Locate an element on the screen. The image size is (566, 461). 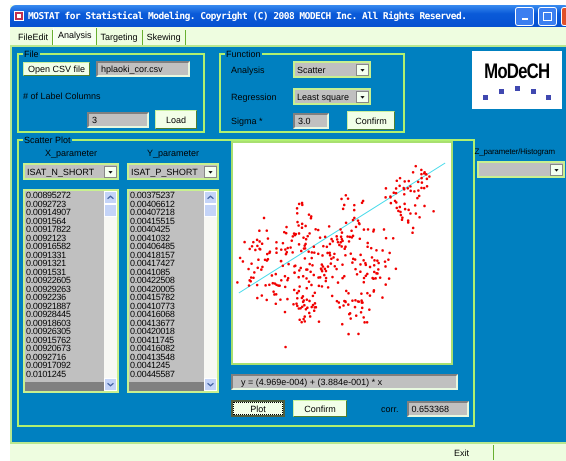
tab: Analysis is located at coordinates (75, 36).